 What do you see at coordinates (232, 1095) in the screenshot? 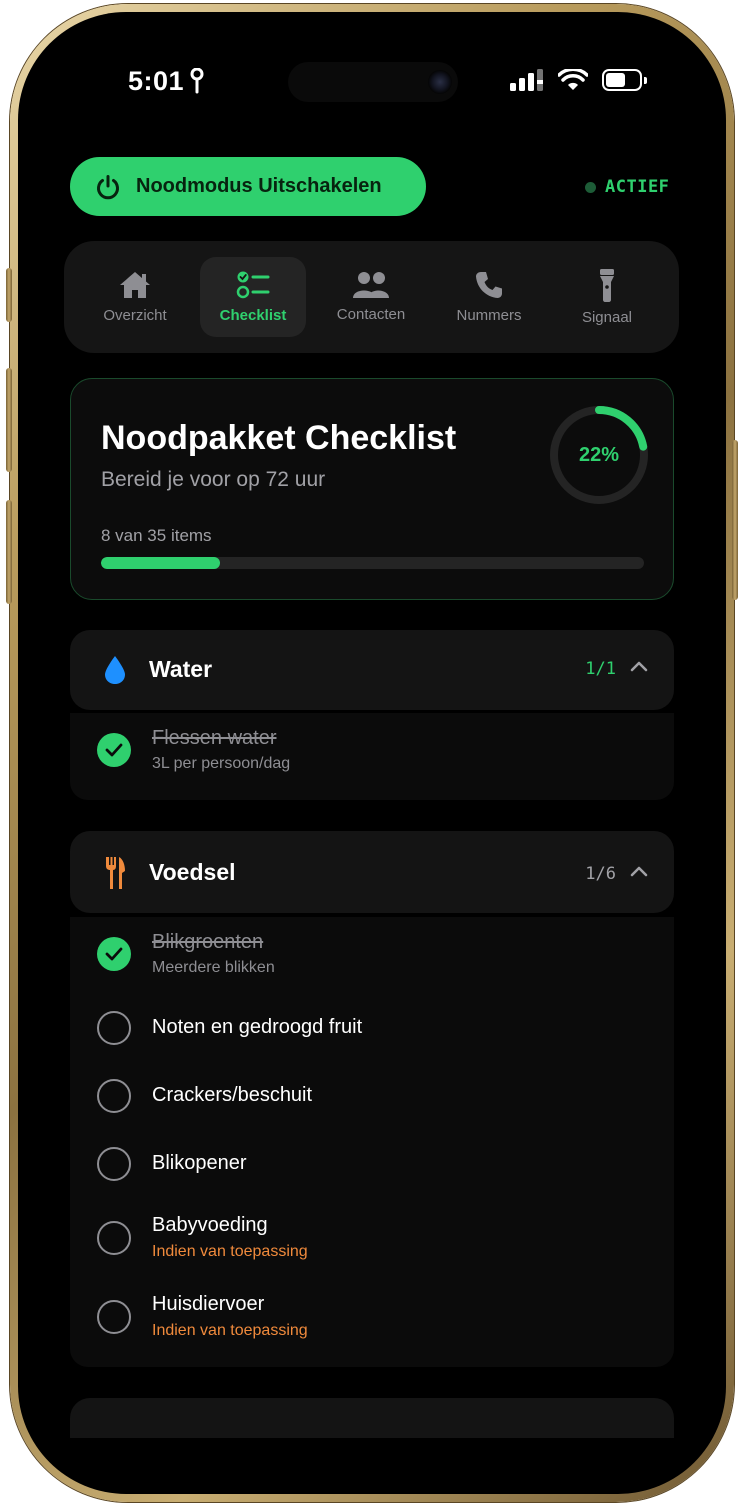
I see `item-title: Crackers/beschuit` at bounding box center [232, 1095].